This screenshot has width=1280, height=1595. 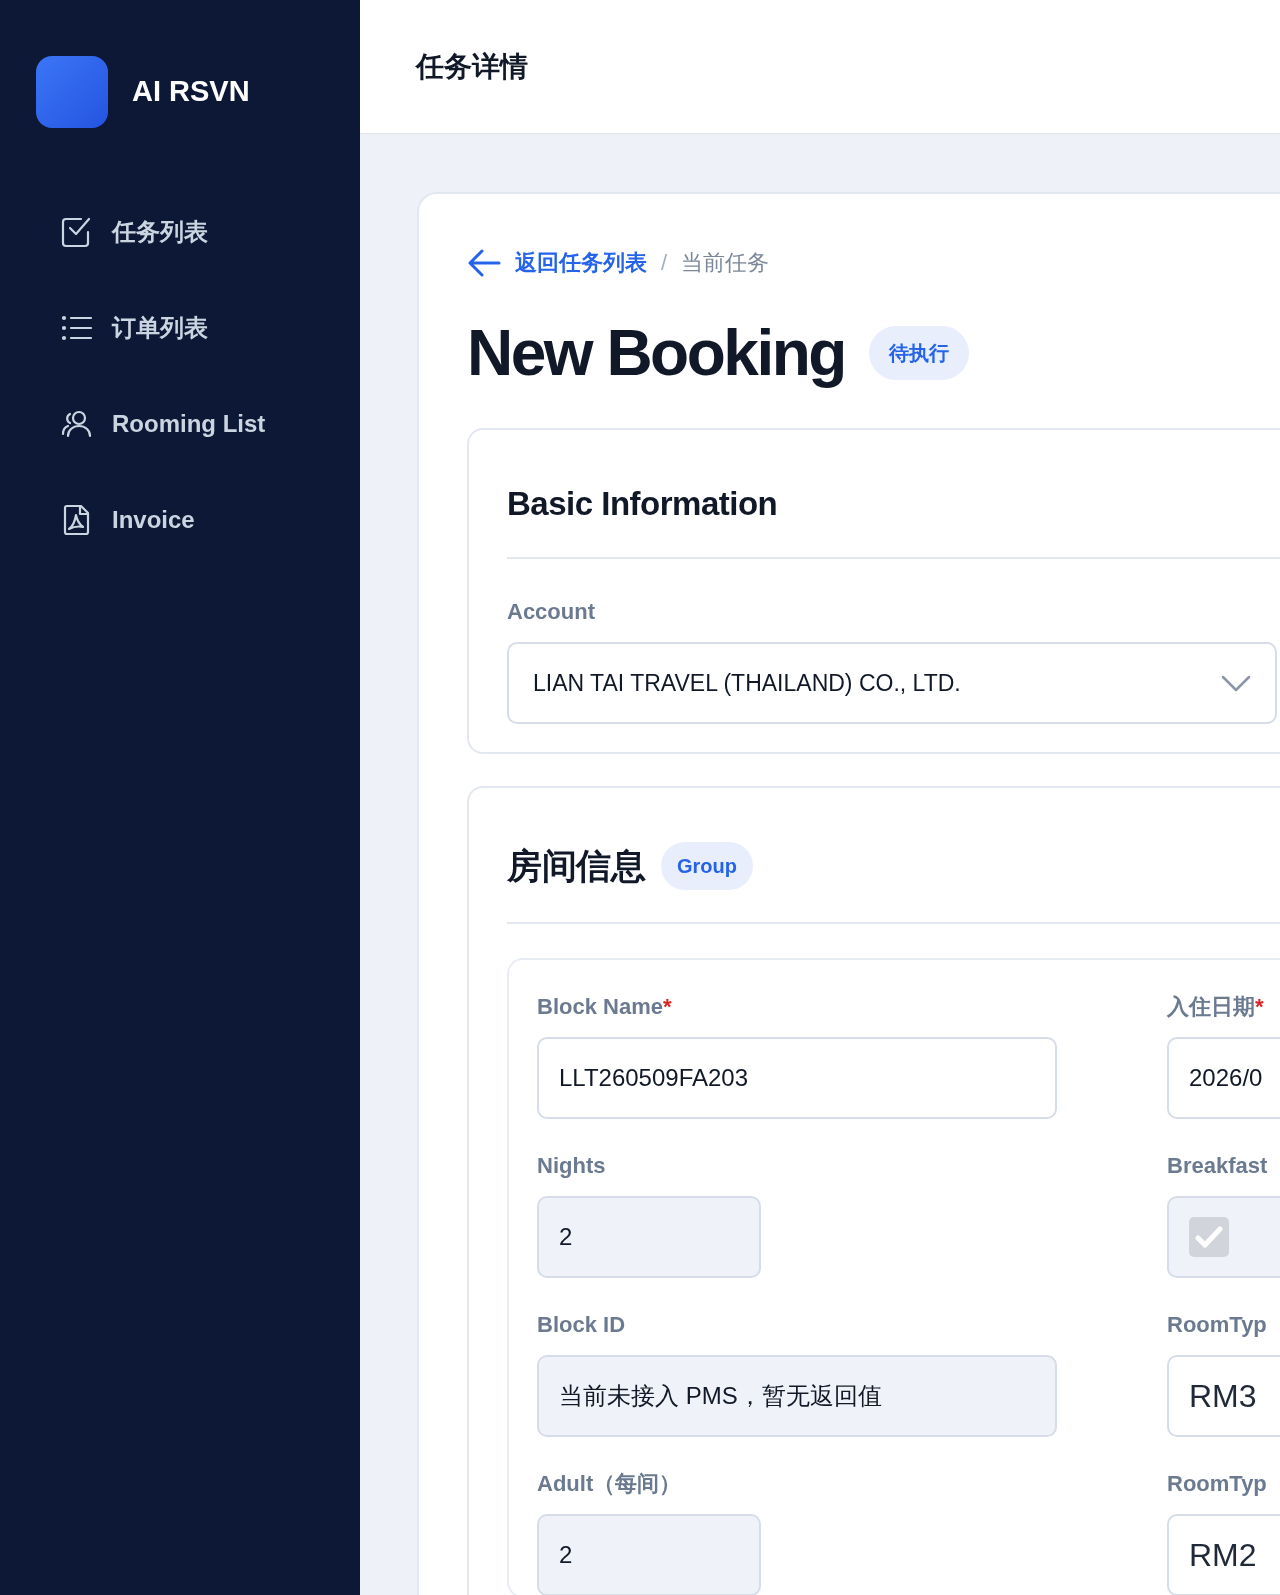 I want to click on checkbox, so click(x=1209, y=1237).